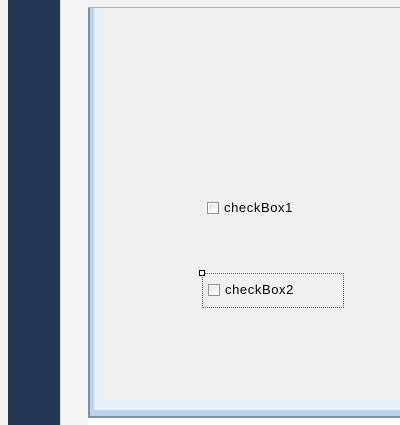 This screenshot has height=425, width=400. I want to click on form-top-edge, so click(244, 4).